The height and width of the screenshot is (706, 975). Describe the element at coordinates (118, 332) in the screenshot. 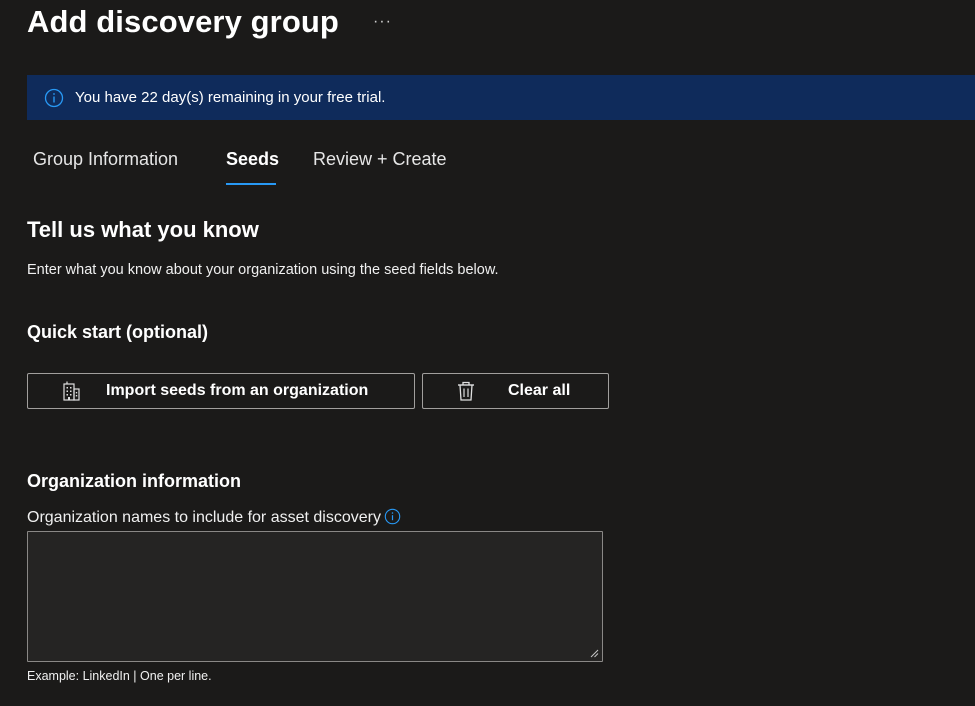

I see `quick-start-title: Quick start (optional)` at that location.